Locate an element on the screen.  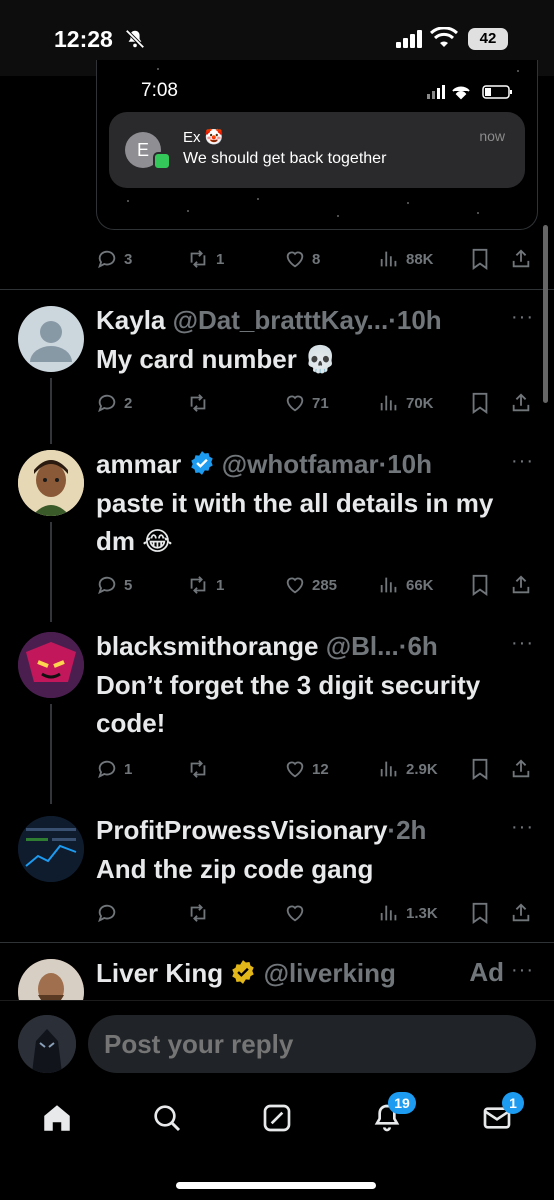
status-time: 12:28 is located at coordinates (83, 39).